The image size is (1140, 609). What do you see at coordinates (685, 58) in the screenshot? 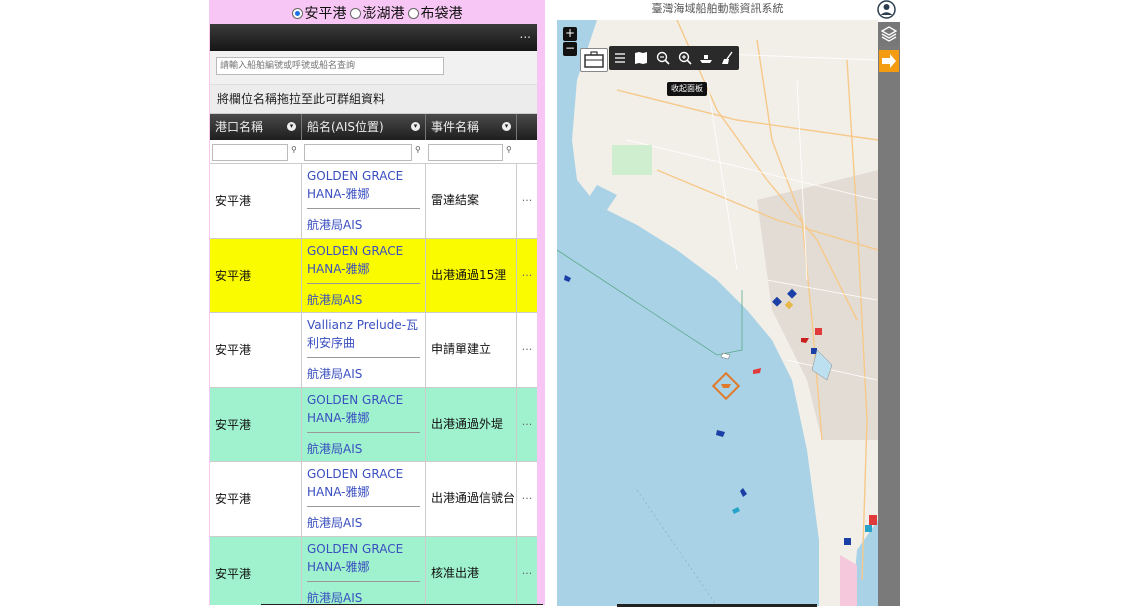
I see `zoom-in-icon` at bounding box center [685, 58].